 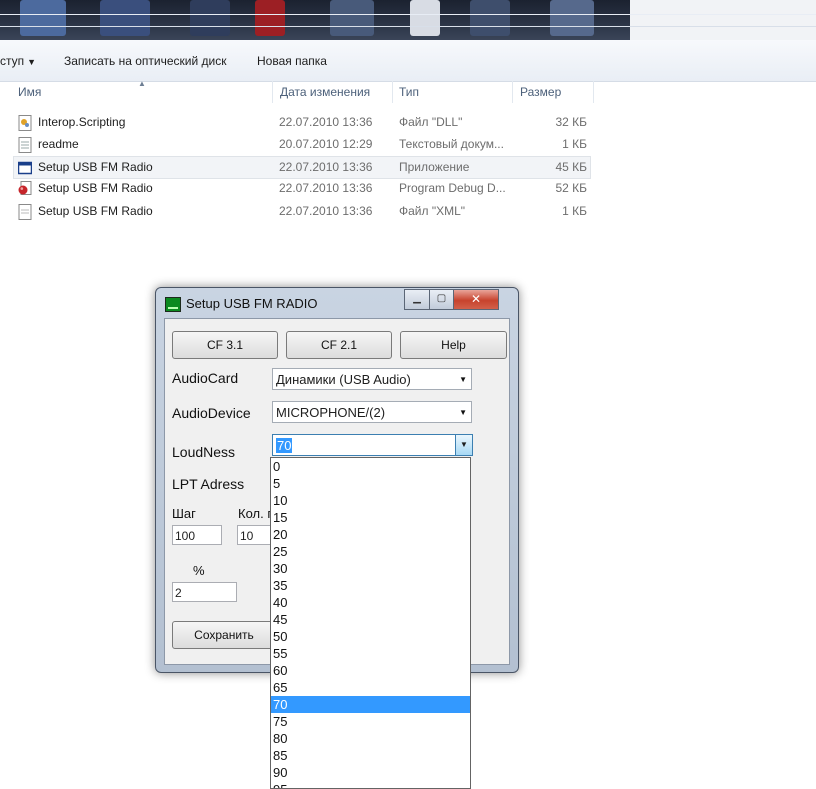 I want to click on app-window-icon, so click(x=173, y=304).